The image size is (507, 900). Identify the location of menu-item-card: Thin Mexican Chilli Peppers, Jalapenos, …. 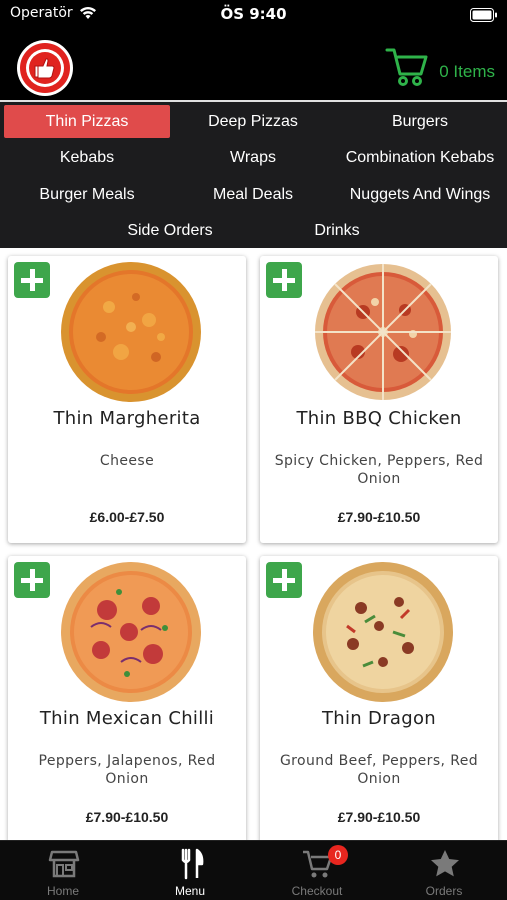
(127, 698).